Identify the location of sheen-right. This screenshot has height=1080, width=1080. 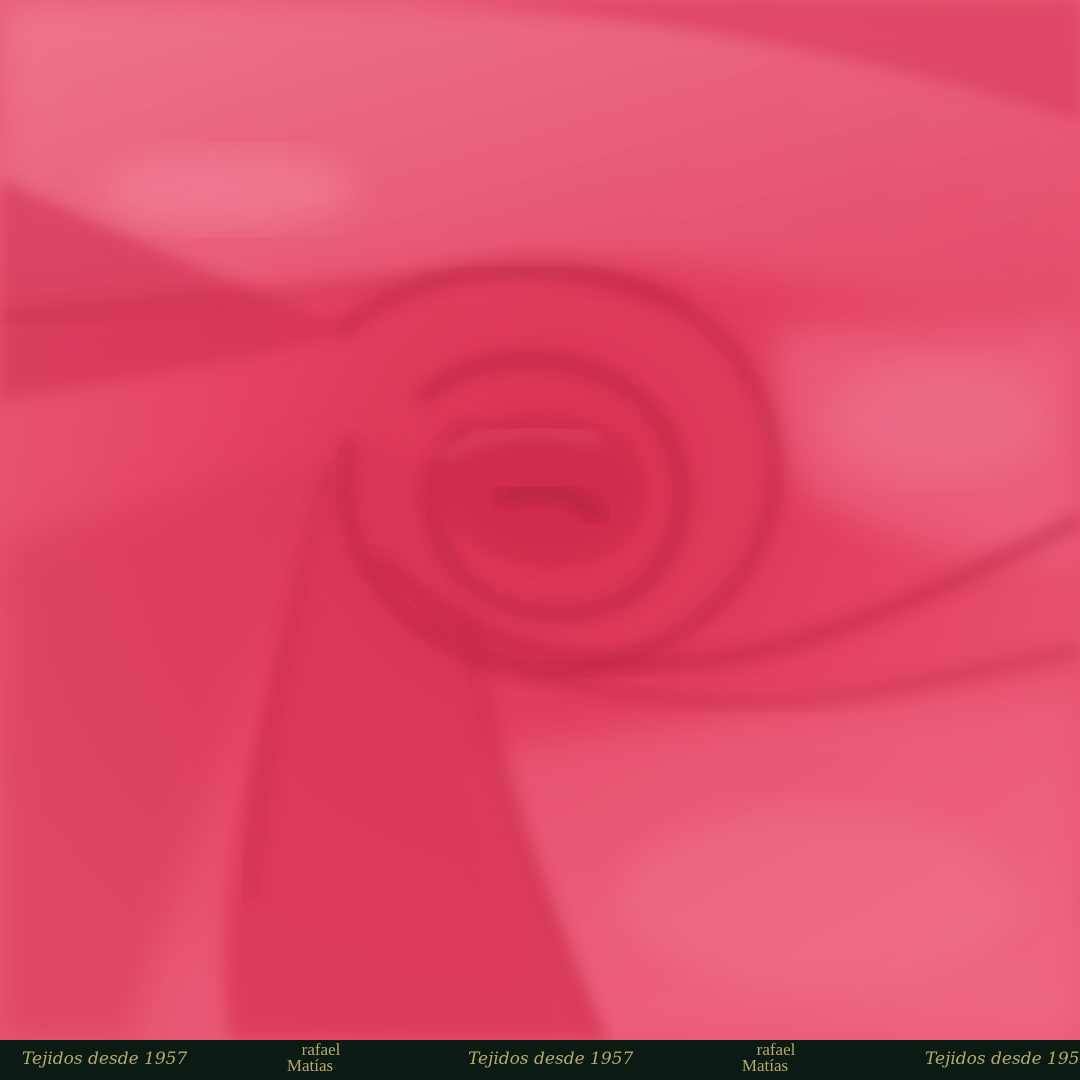
(940, 420).